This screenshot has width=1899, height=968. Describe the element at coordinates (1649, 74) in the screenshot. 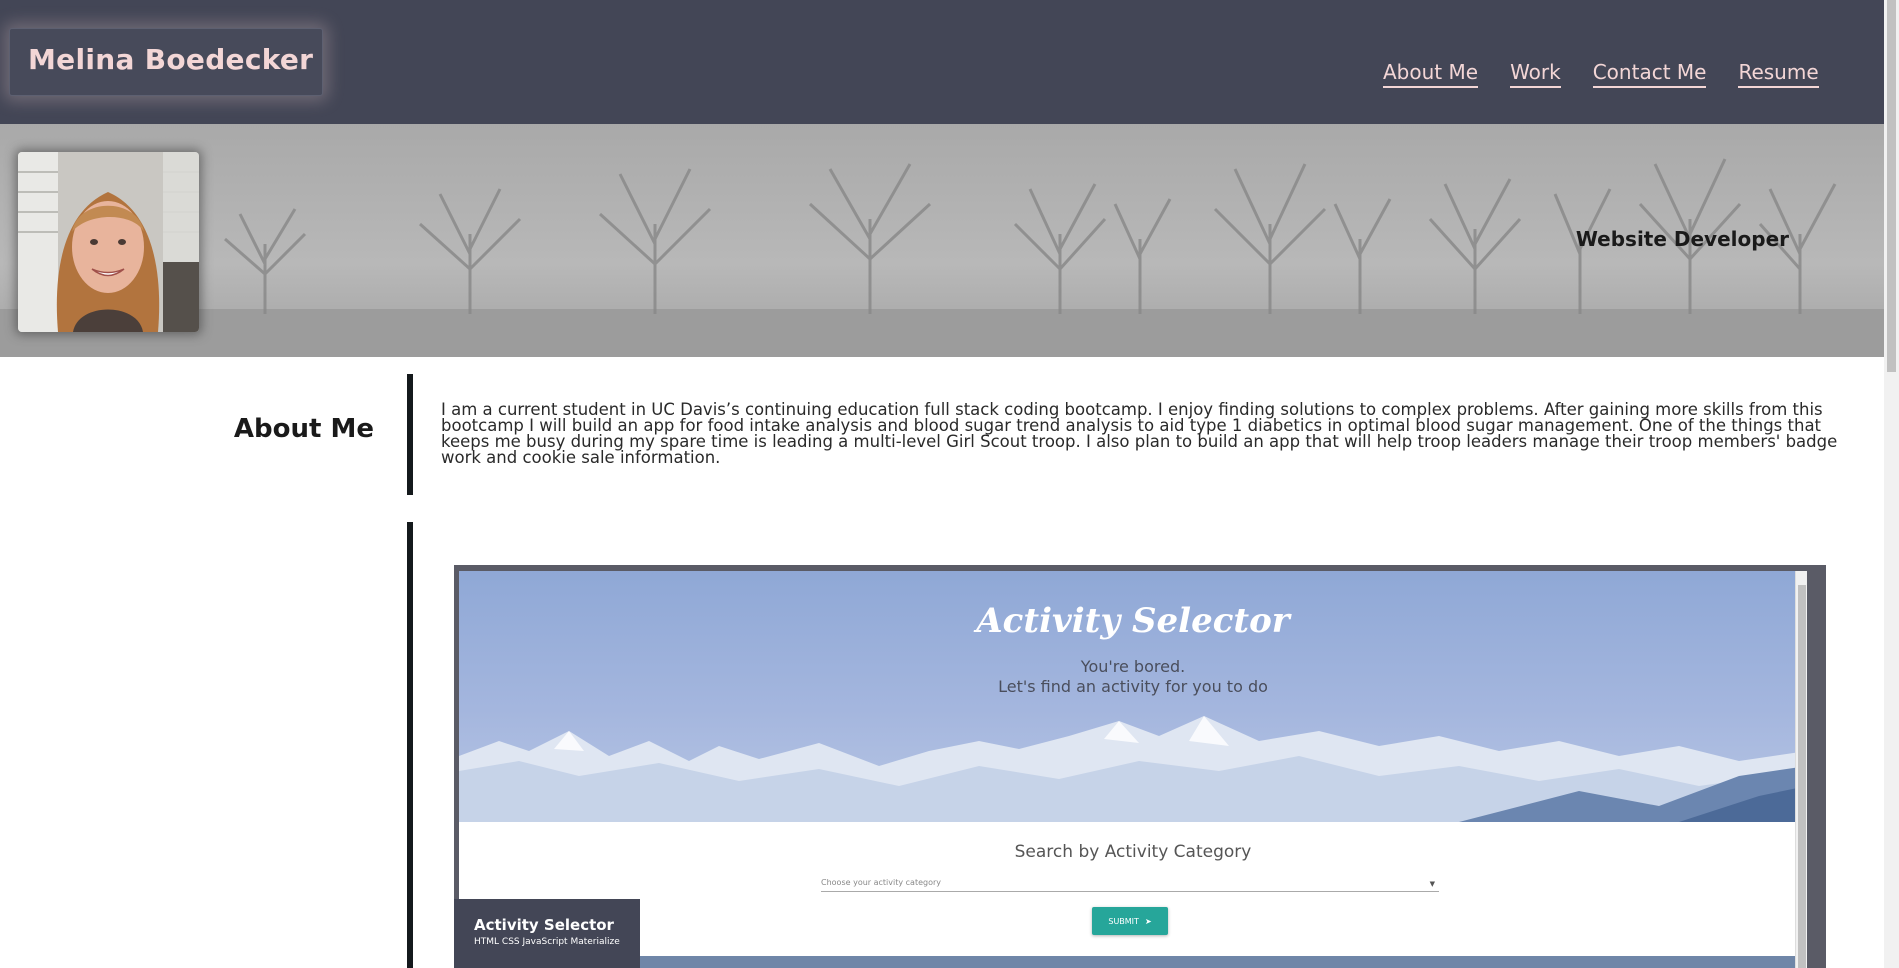

I see `nav-link-contact: Contact Me` at that location.